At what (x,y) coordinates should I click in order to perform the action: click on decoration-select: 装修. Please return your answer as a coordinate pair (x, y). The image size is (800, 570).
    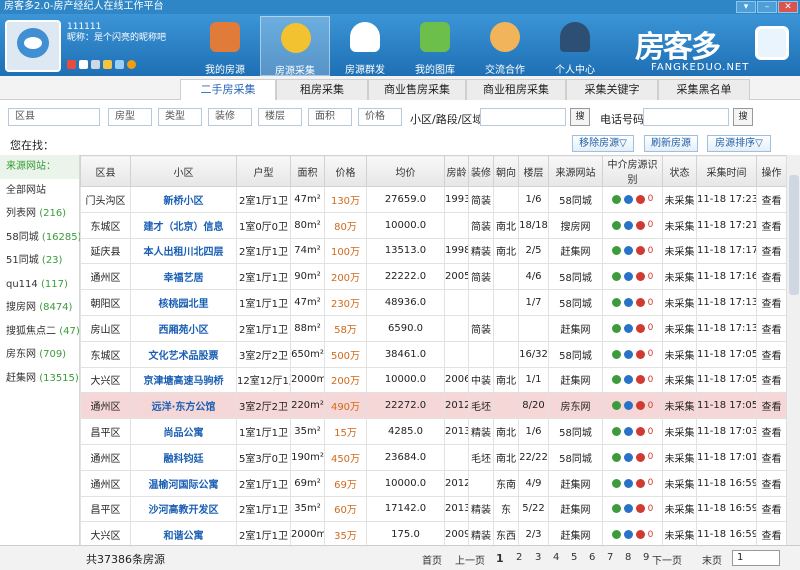
    Looking at the image, I should click on (230, 117).